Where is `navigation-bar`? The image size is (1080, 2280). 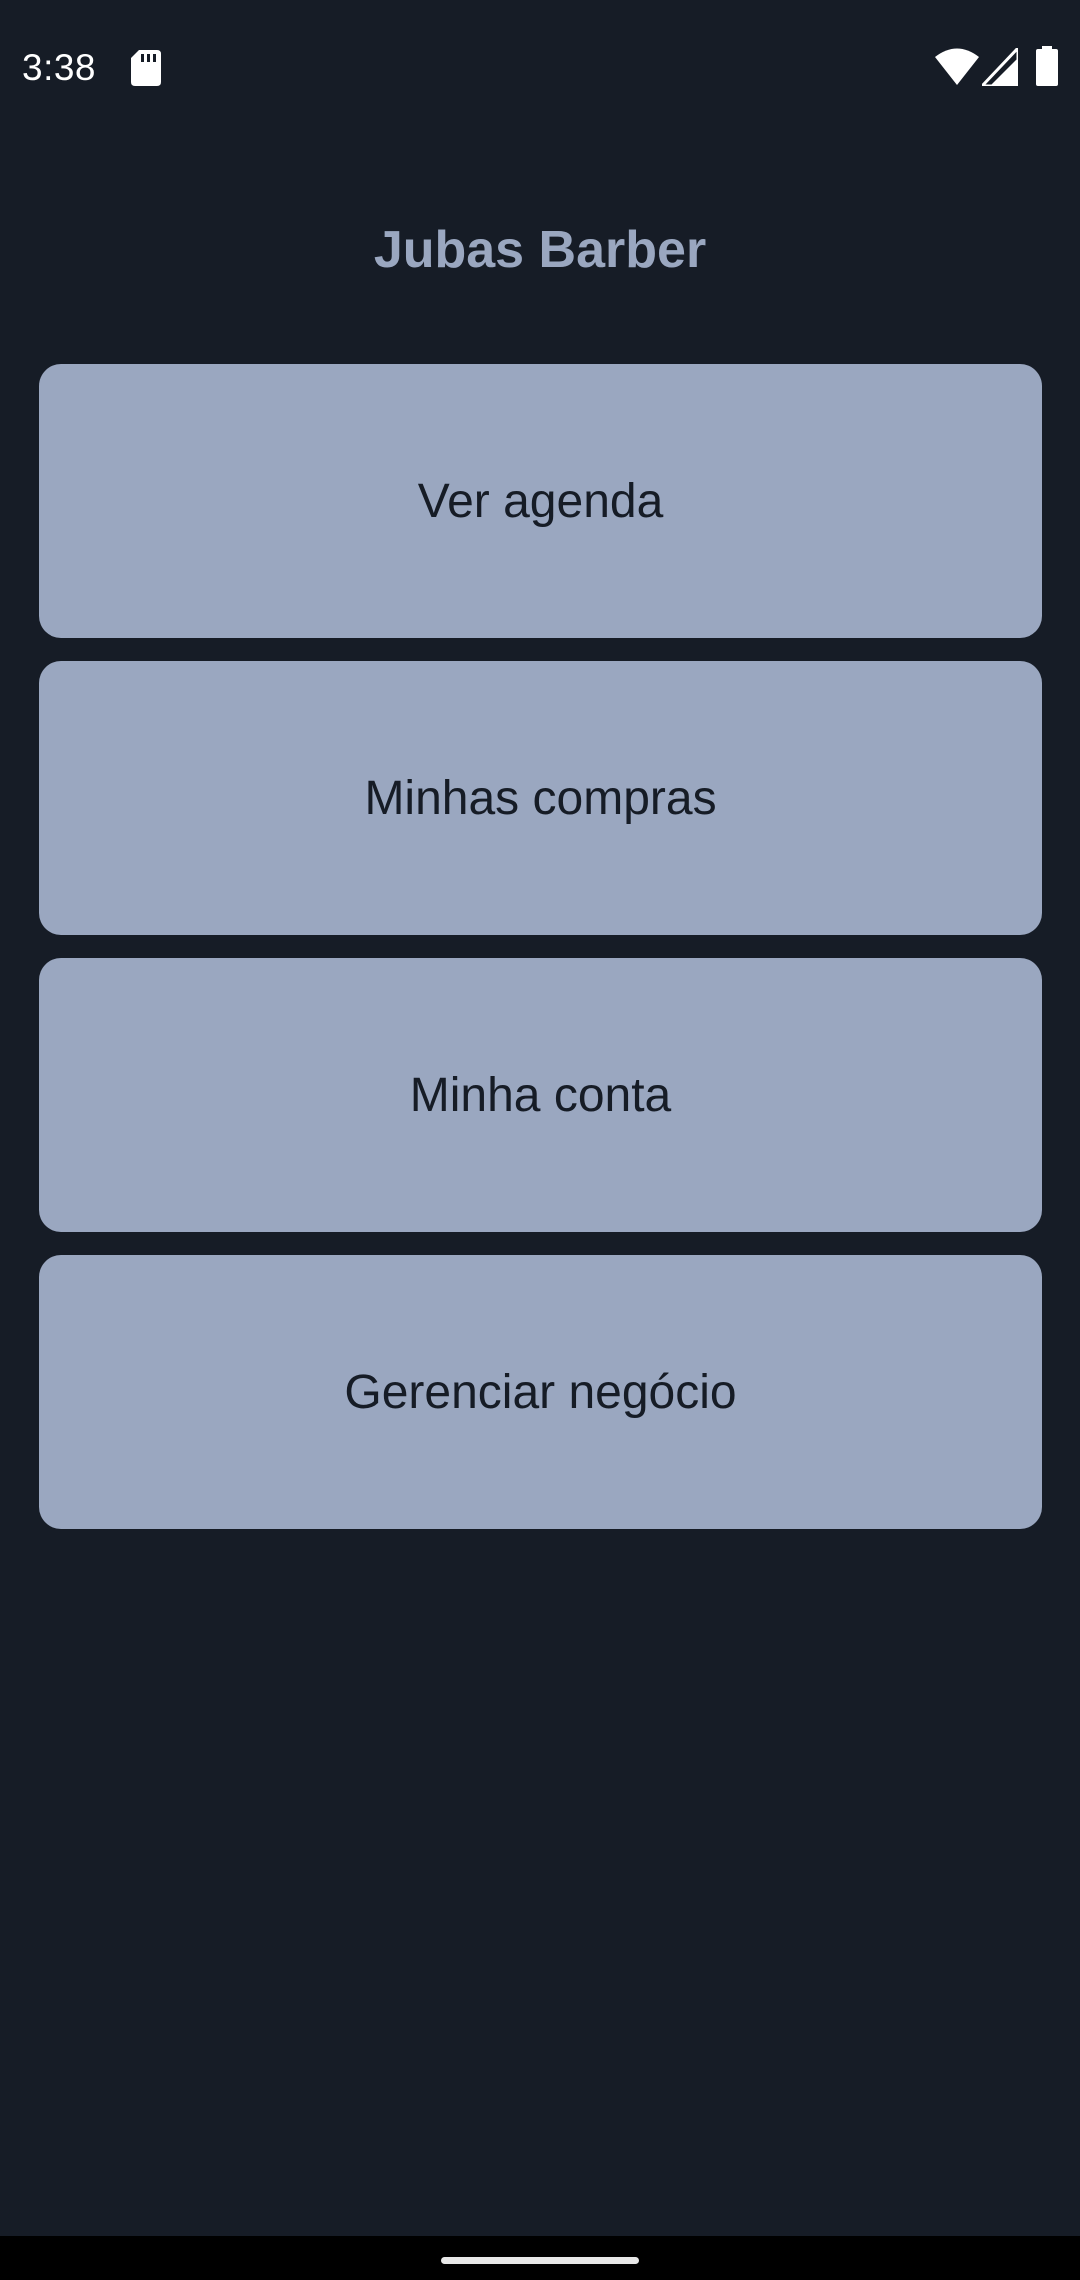 navigation-bar is located at coordinates (540, 2258).